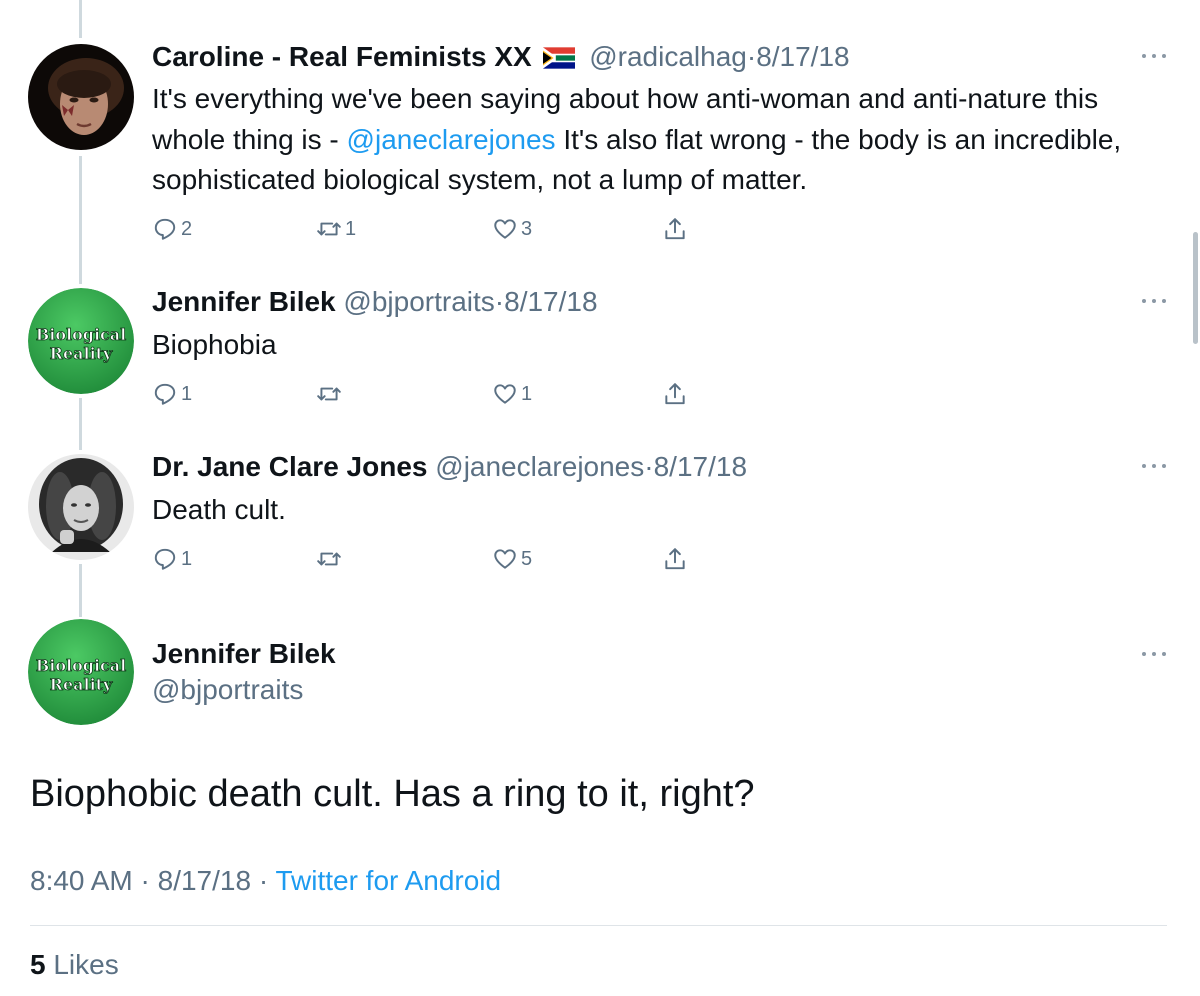  I want to click on like-button: 3, so click(512, 229).